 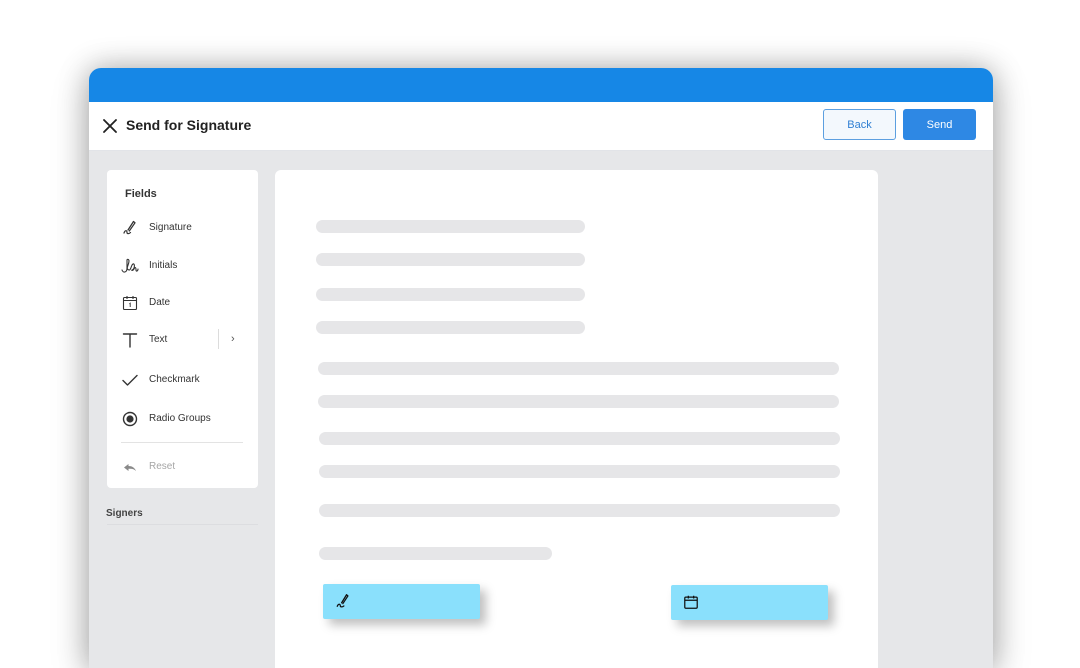 I want to click on separator, so click(x=218, y=339).